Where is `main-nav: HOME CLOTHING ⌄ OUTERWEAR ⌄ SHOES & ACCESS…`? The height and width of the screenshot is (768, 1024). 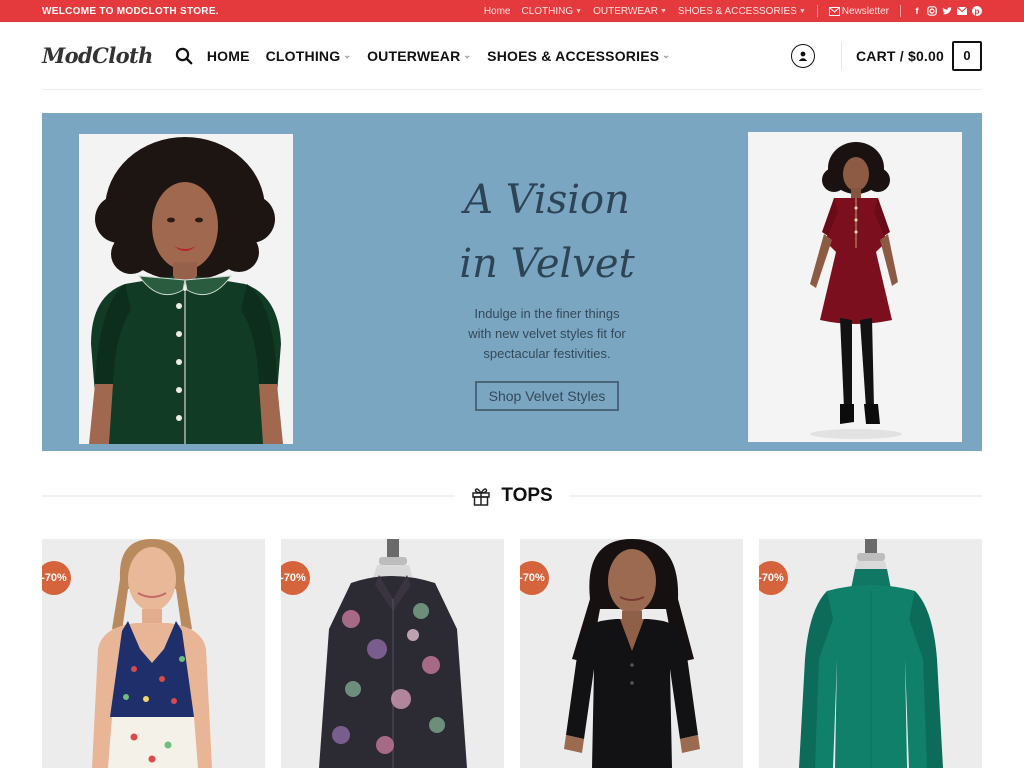
main-nav: HOME CLOTHING ⌄ OUTERWEAR ⌄ SHOES & ACCESS… is located at coordinates (438, 56).